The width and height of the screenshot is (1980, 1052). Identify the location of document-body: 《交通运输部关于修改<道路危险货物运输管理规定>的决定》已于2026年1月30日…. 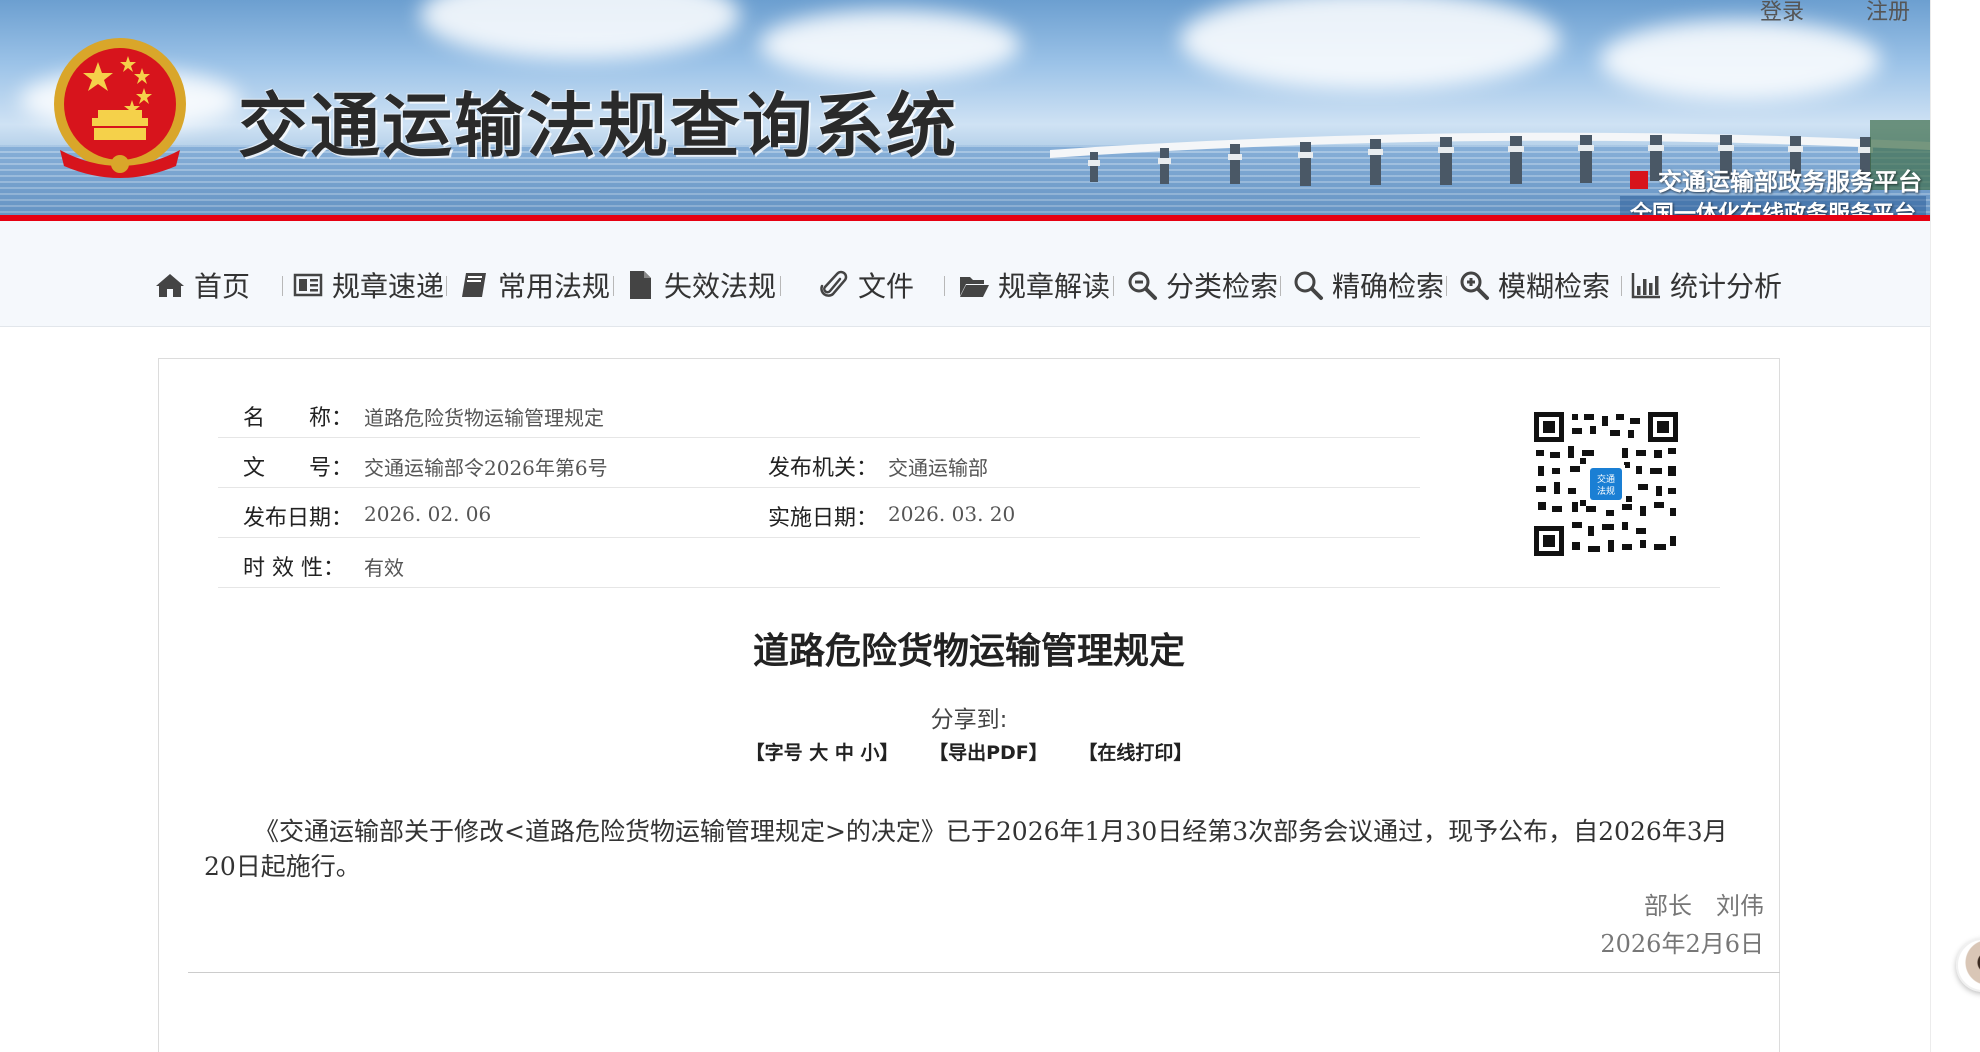
(966, 849).